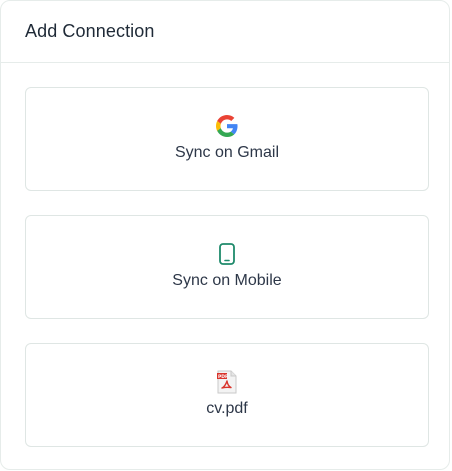 Image resolution: width=452 pixels, height=471 pixels. What do you see at coordinates (227, 382) in the screenshot?
I see `pdf-file-icon: PDF` at bounding box center [227, 382].